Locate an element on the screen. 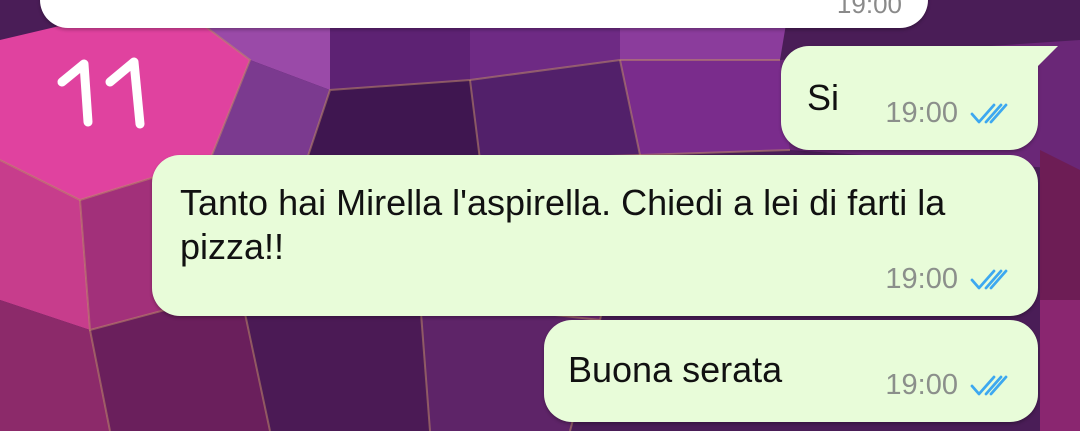 The image size is (1080, 431). incoming-message-bubble: 19:00 is located at coordinates (484, 14).